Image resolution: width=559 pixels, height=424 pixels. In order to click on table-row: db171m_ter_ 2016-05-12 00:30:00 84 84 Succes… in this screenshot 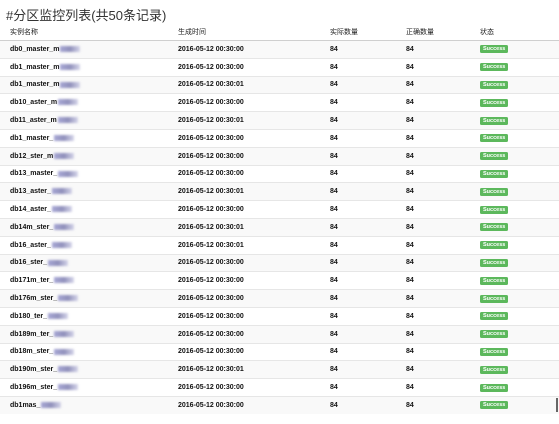, I will do `click(279, 280)`.